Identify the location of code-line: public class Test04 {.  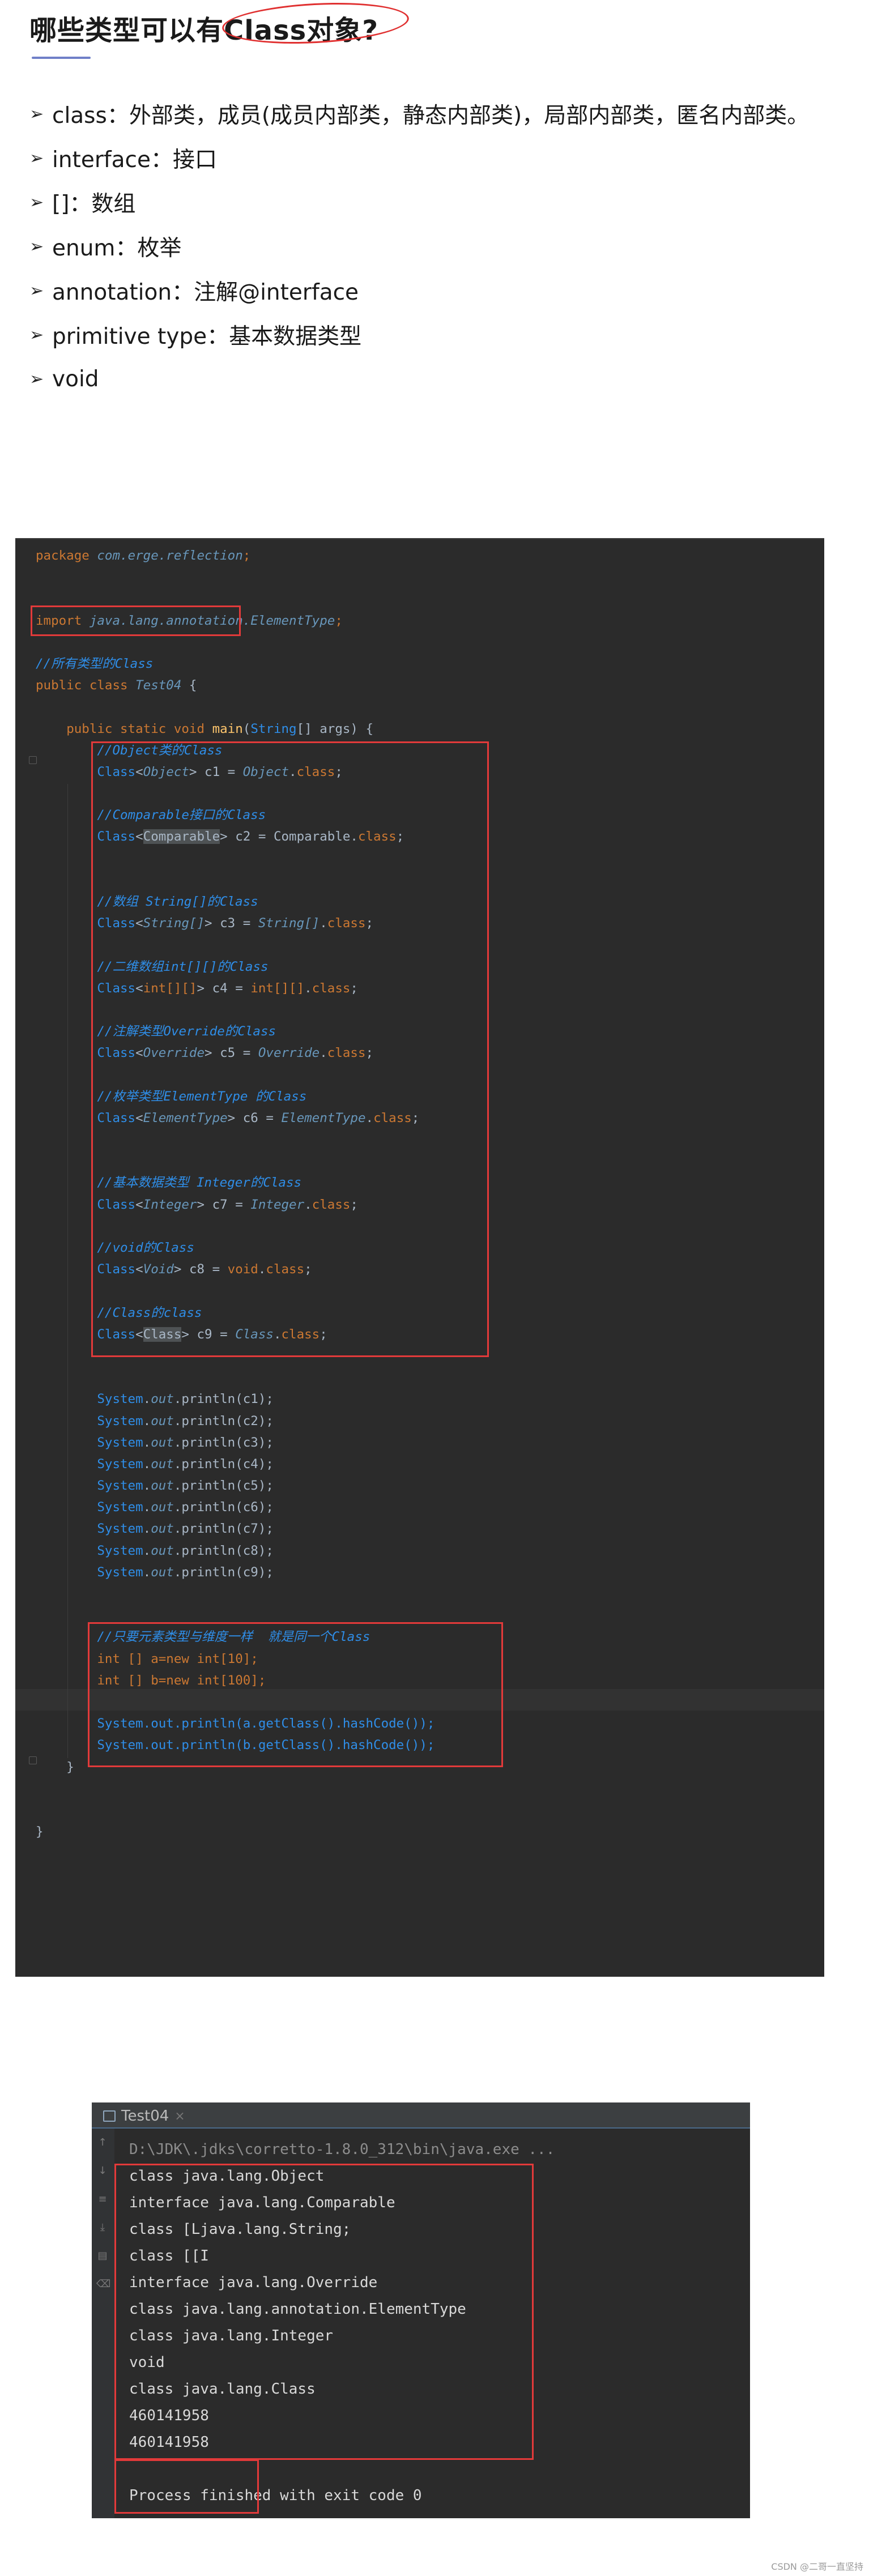
(116, 685).